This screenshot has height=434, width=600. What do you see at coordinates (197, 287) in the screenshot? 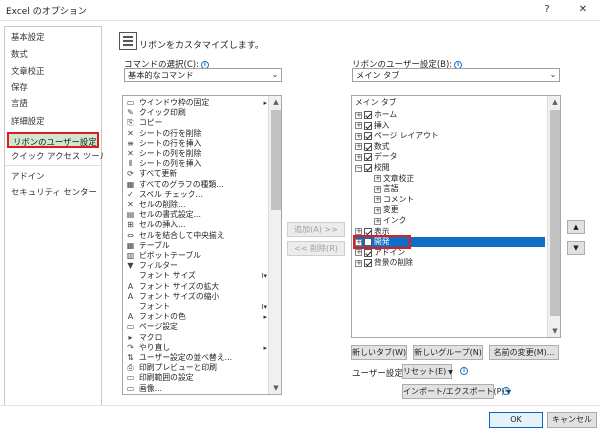
I see `command-item: A フォント サイズの拡大` at bounding box center [197, 287].